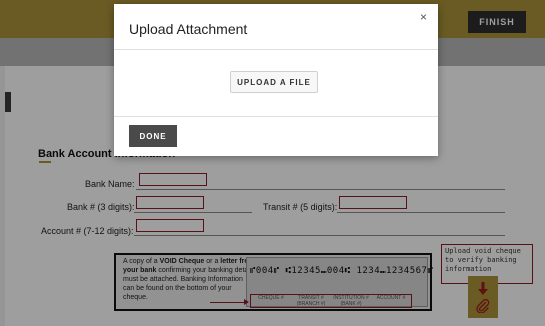  I want to click on dialog-title: Upload Attachment, so click(188, 29).